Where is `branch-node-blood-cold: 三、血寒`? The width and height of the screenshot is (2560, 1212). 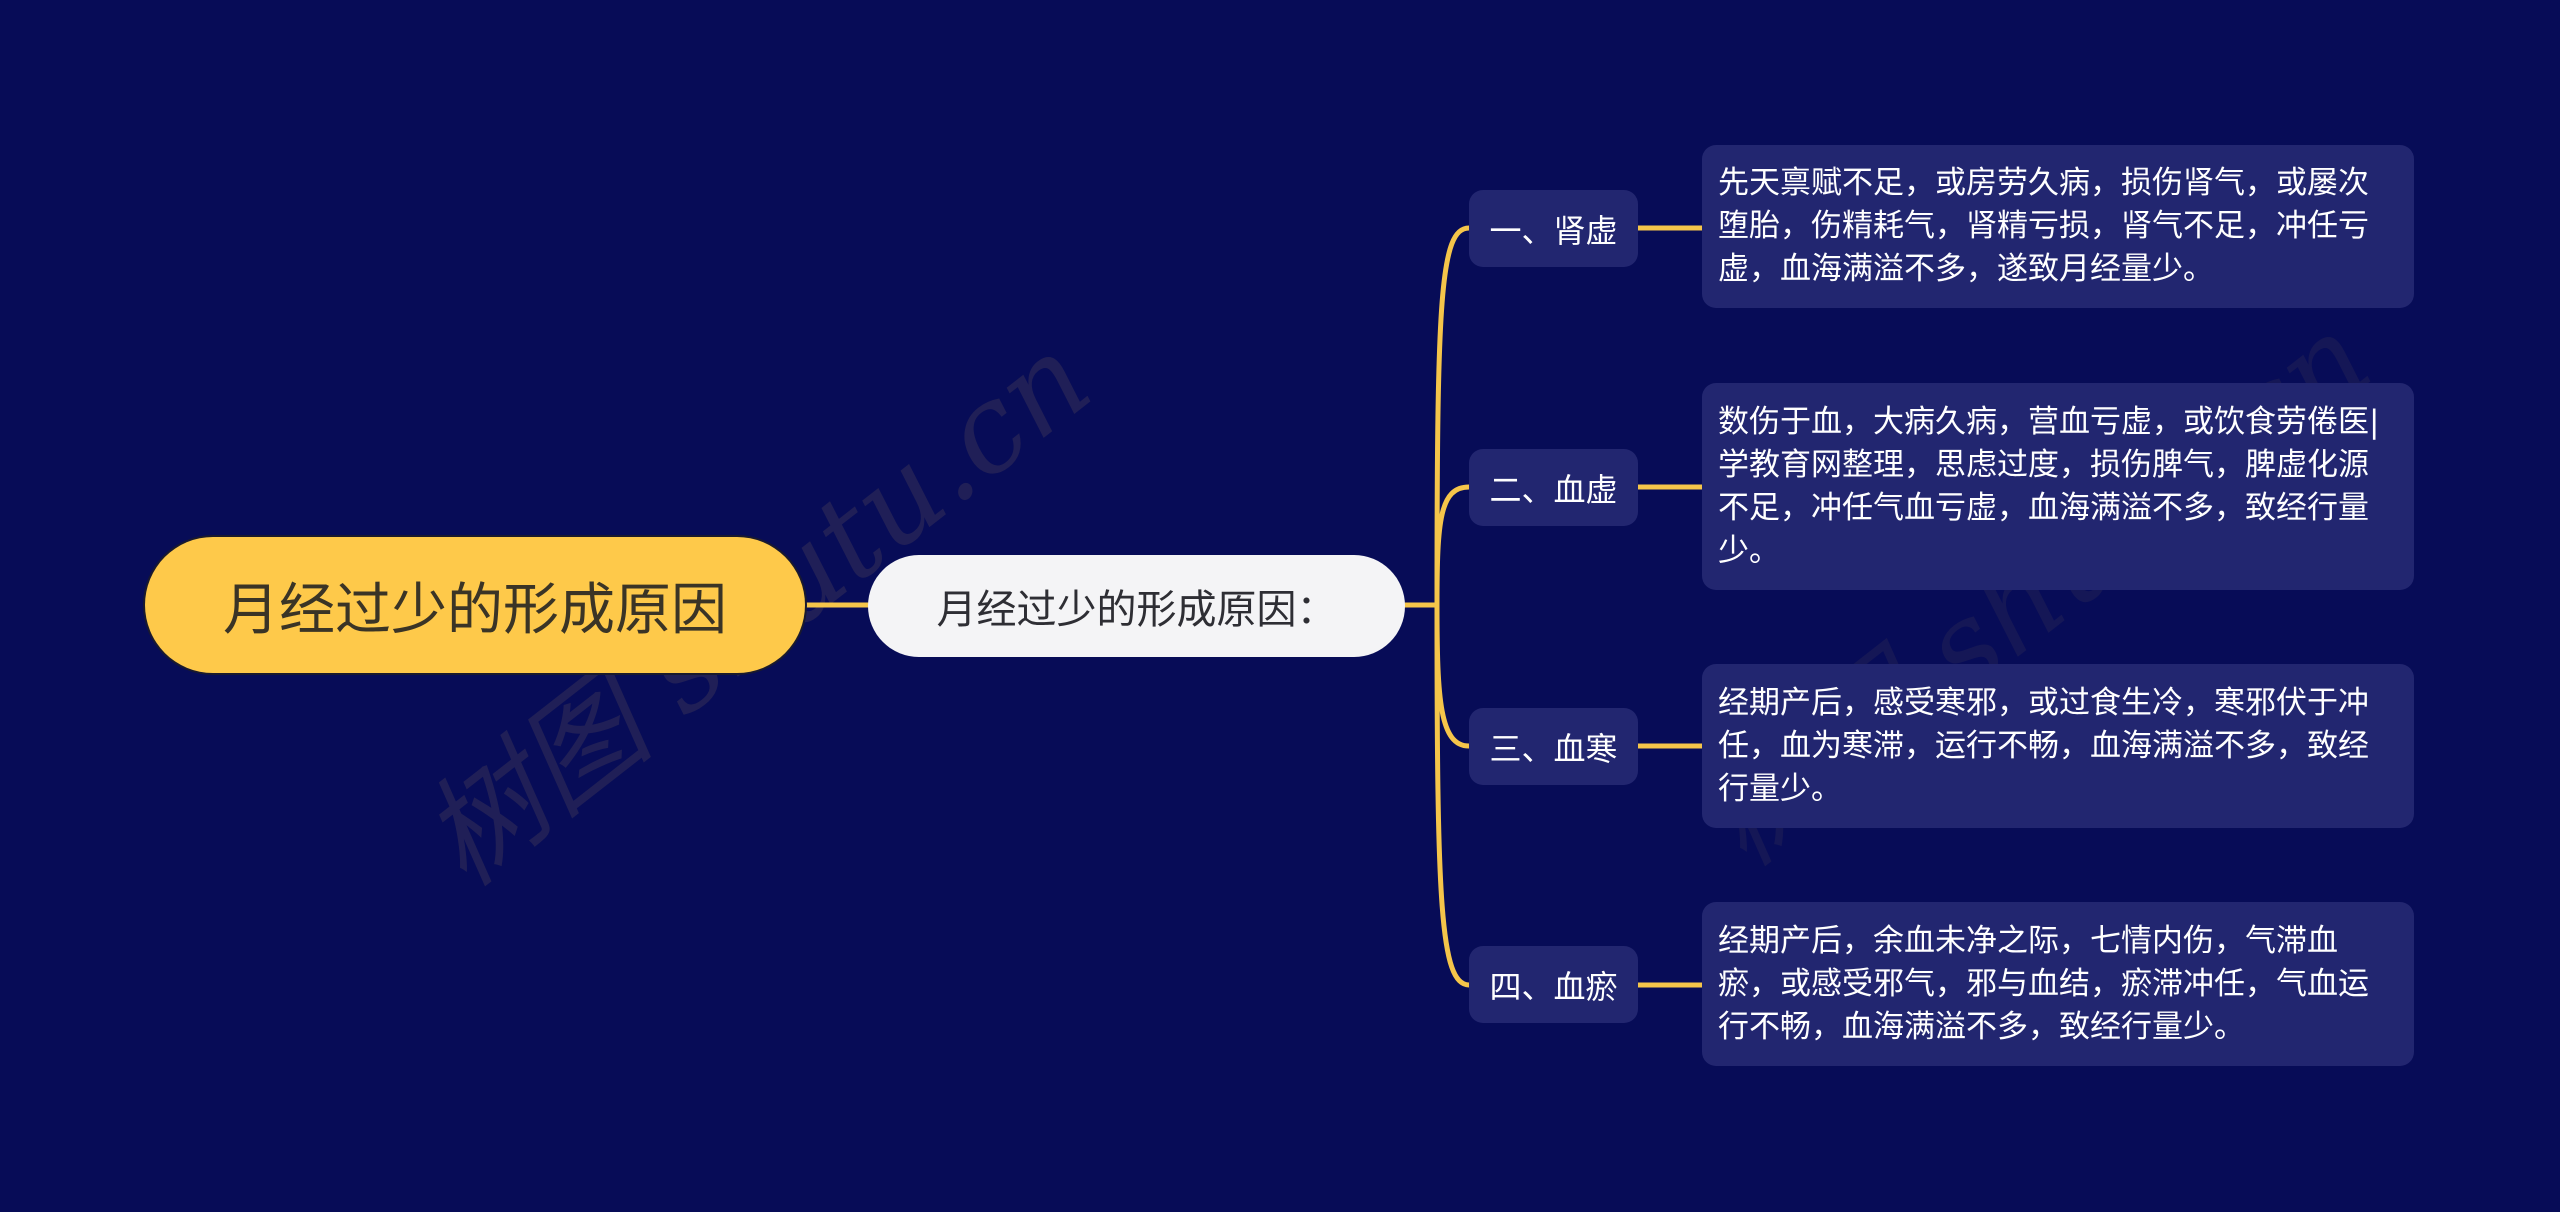
branch-node-blood-cold: 三、血寒 is located at coordinates (1553, 746).